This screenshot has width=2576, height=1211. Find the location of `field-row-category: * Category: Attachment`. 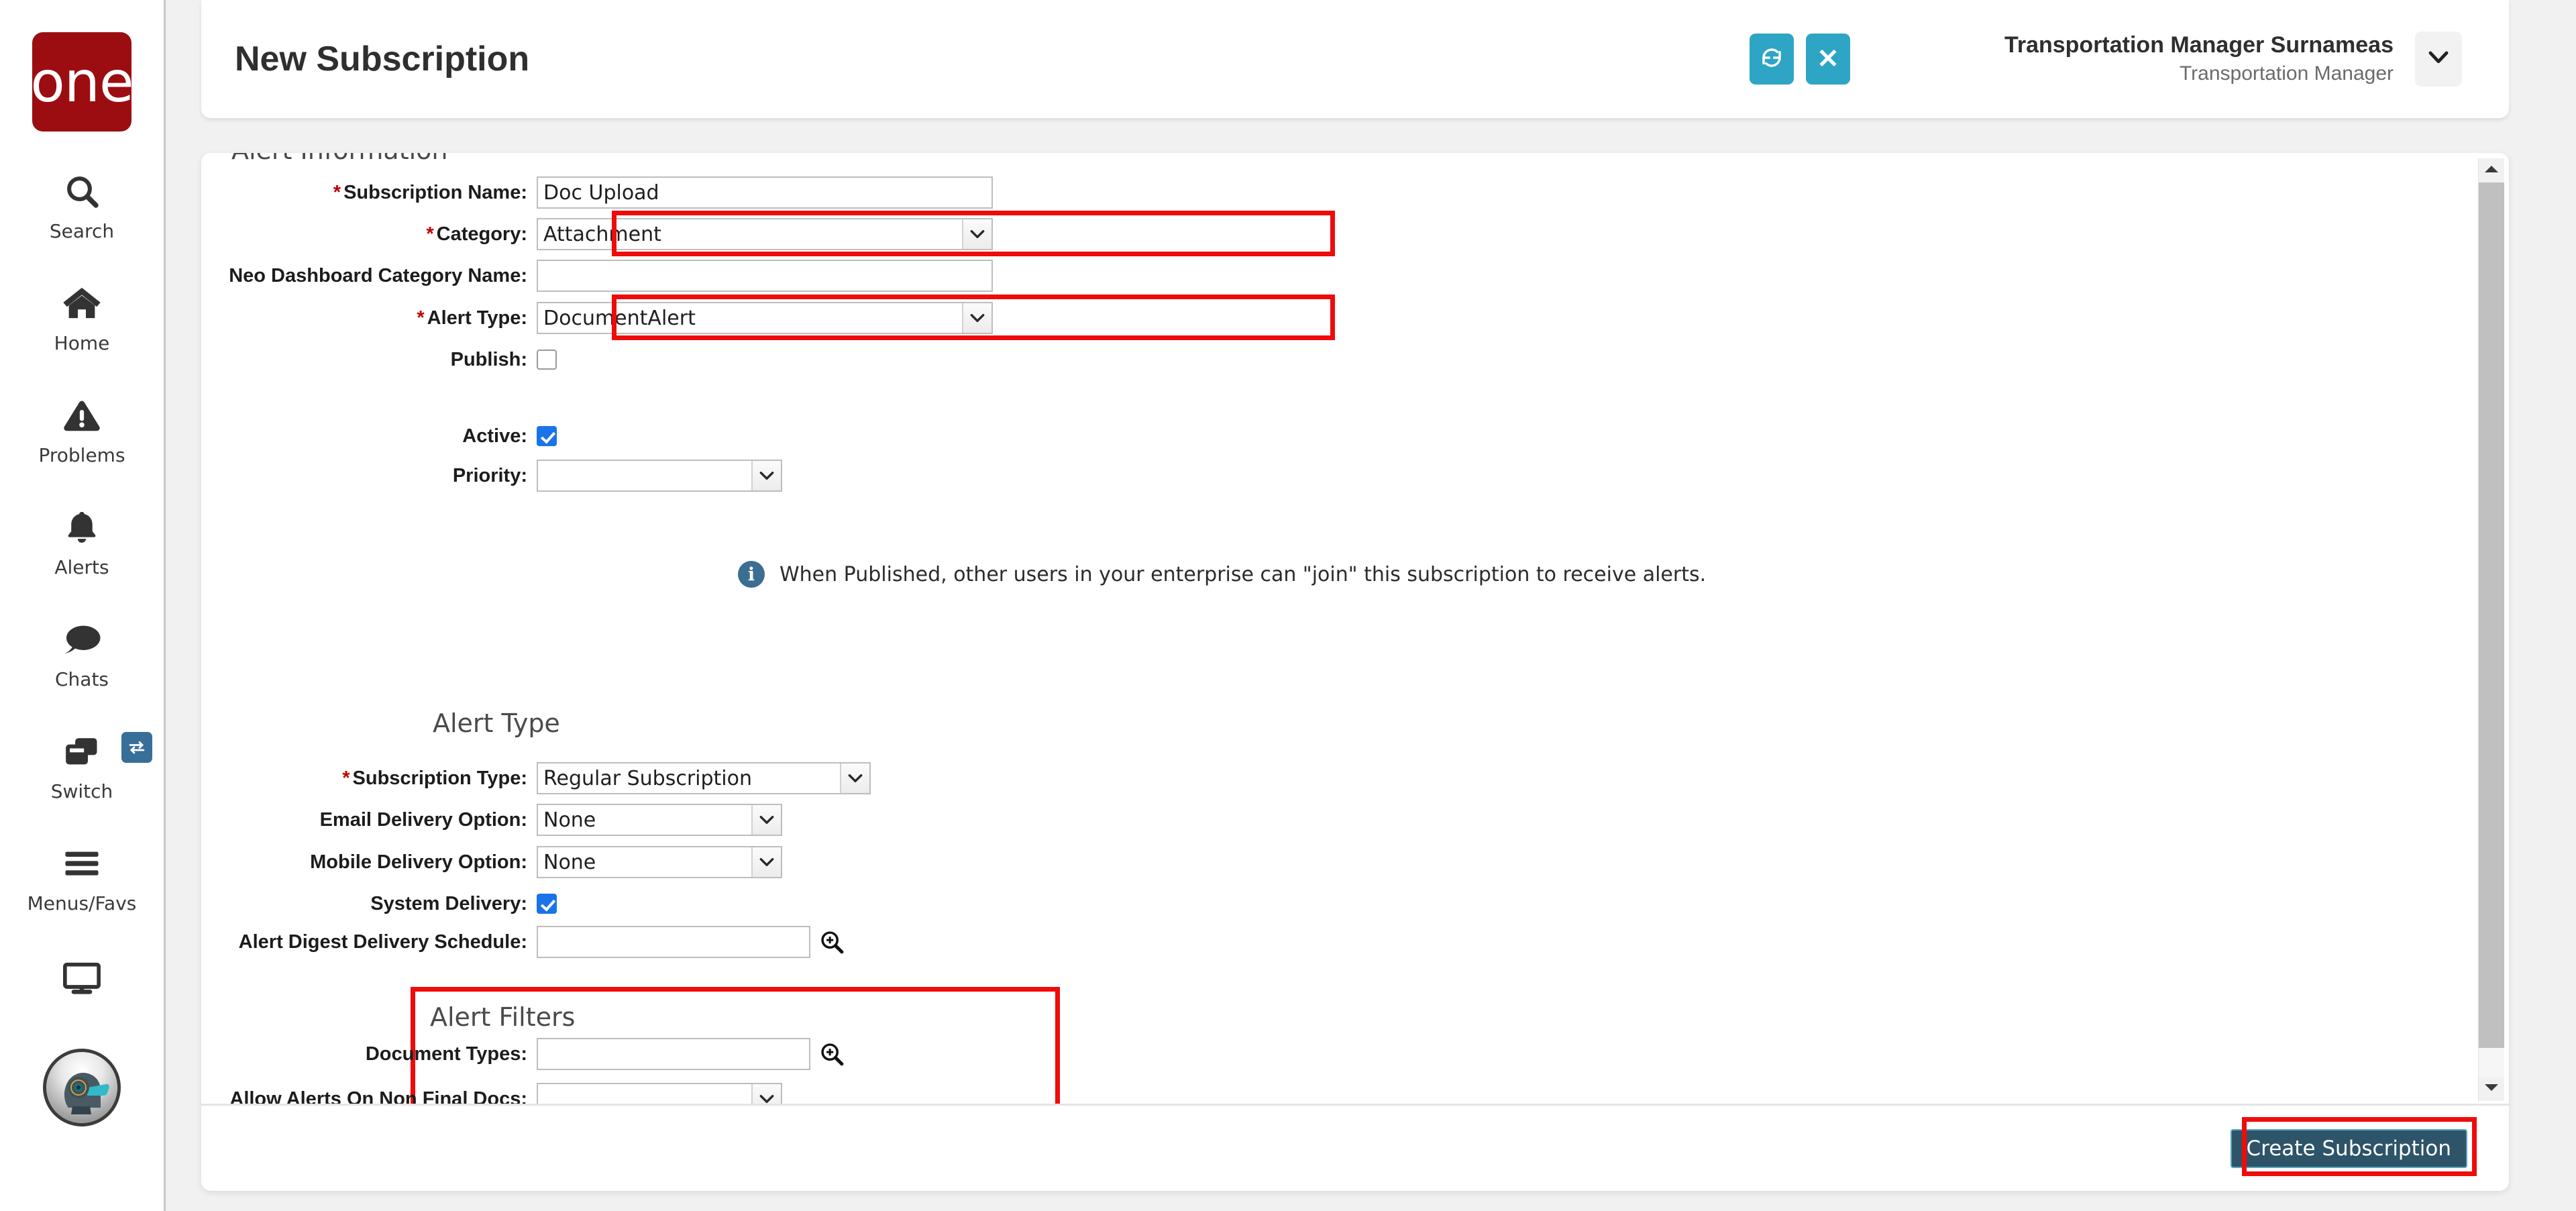

field-row-category: * Category: Attachment is located at coordinates (597, 234).